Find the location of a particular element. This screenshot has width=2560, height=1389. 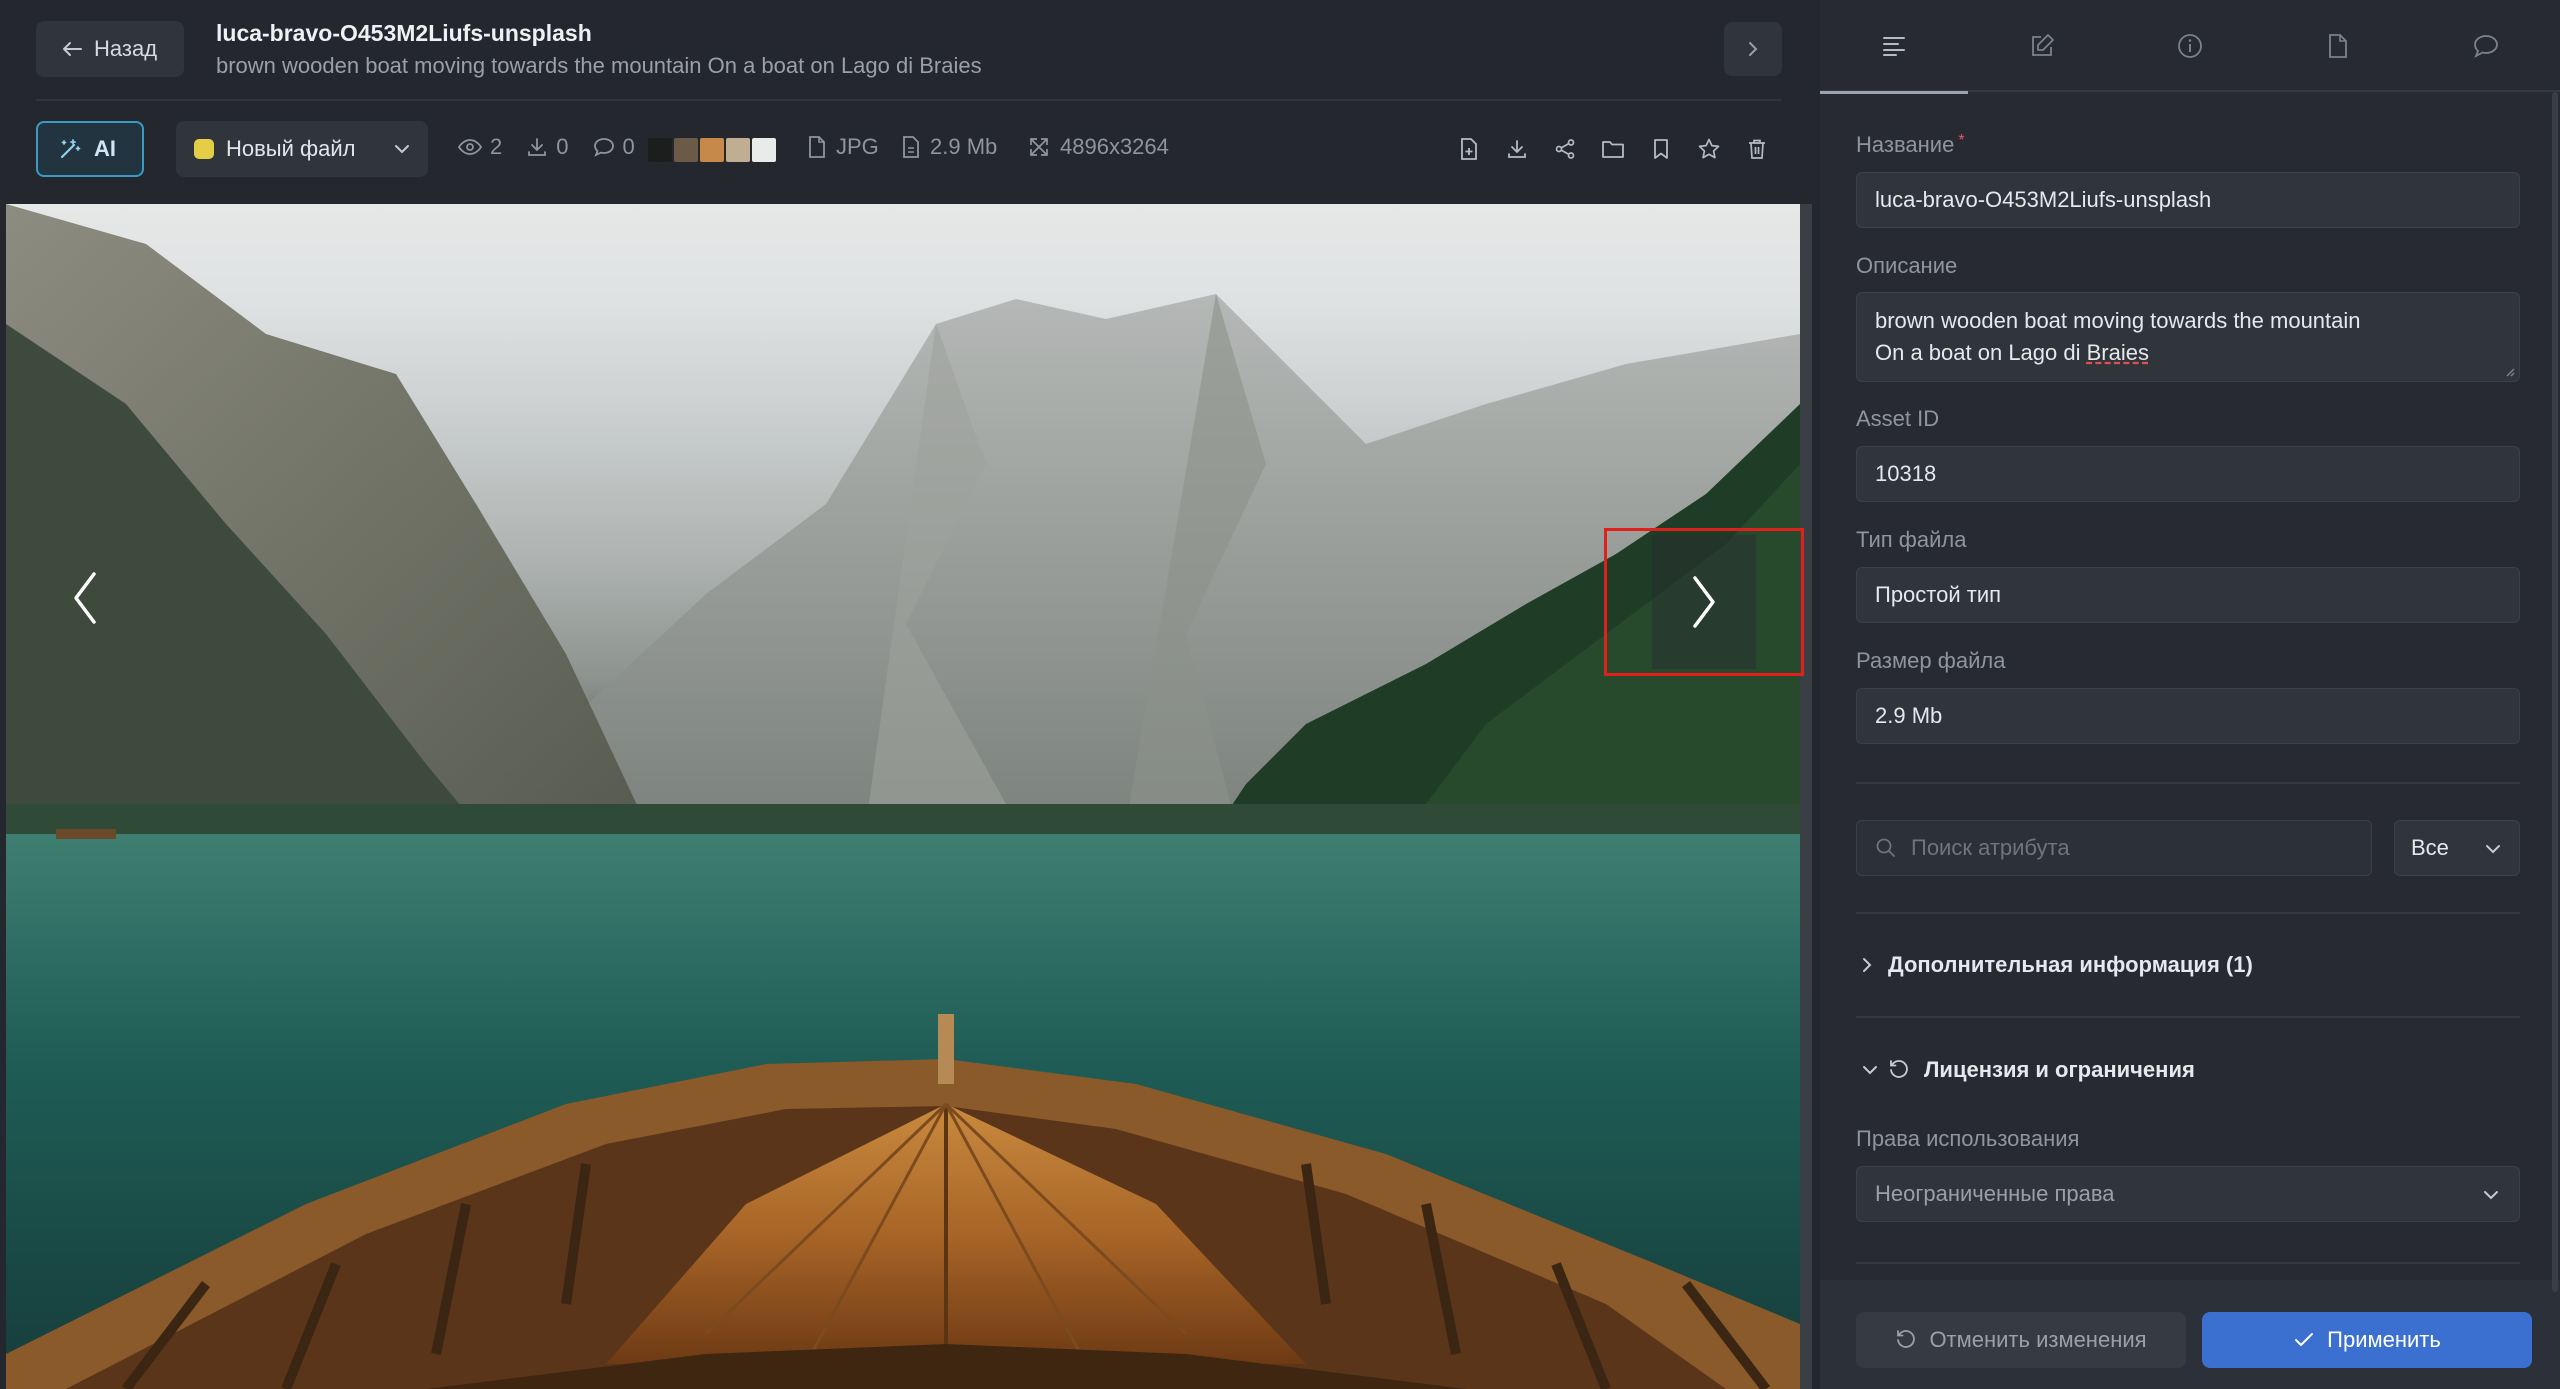

search-icon is located at coordinates (1886, 848).